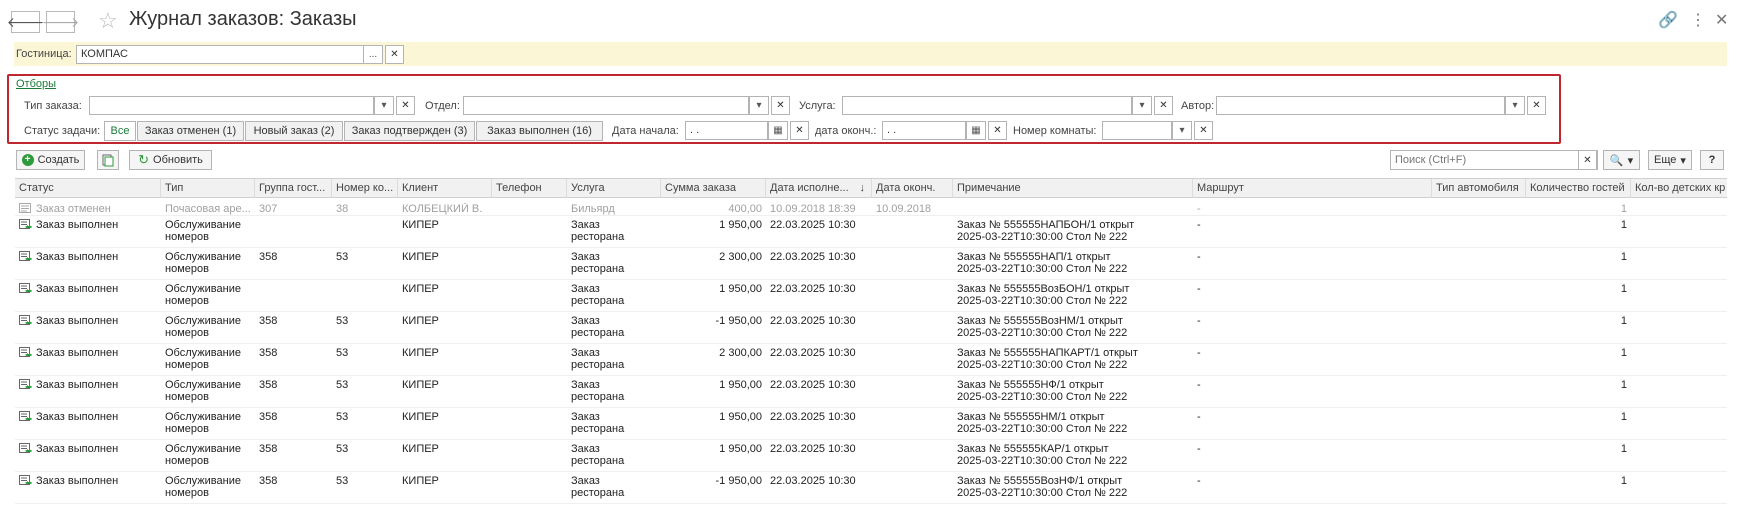 This screenshot has width=1742, height=509. Describe the element at coordinates (1312, 188) in the screenshot. I see `column-route: Маршрут` at that location.